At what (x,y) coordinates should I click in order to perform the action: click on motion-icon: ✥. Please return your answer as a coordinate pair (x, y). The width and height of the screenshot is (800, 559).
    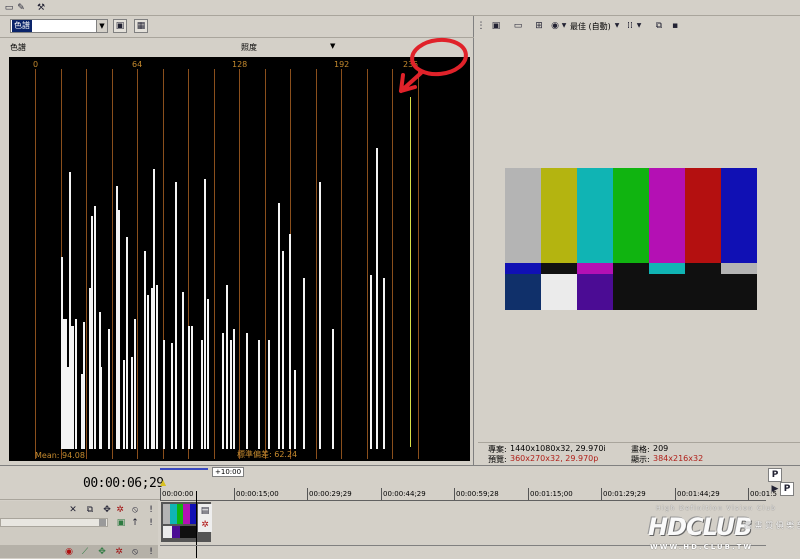
    Looking at the image, I should click on (107, 510).